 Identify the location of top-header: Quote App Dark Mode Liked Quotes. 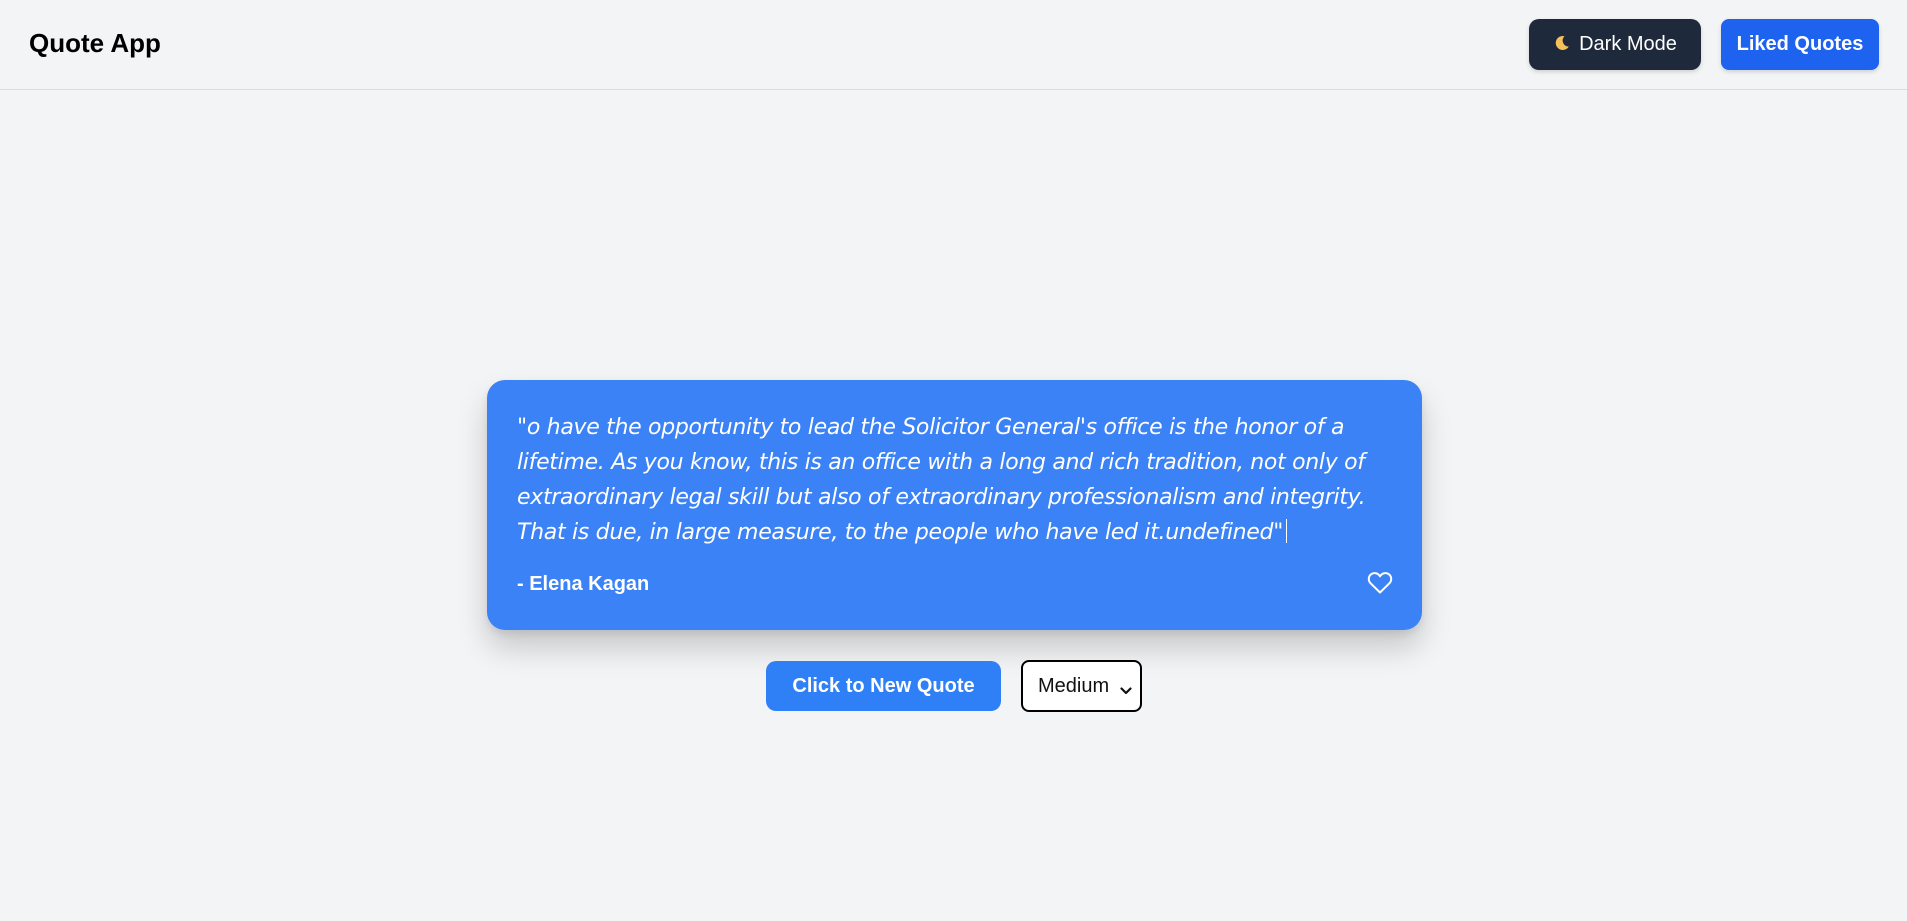
(953, 45).